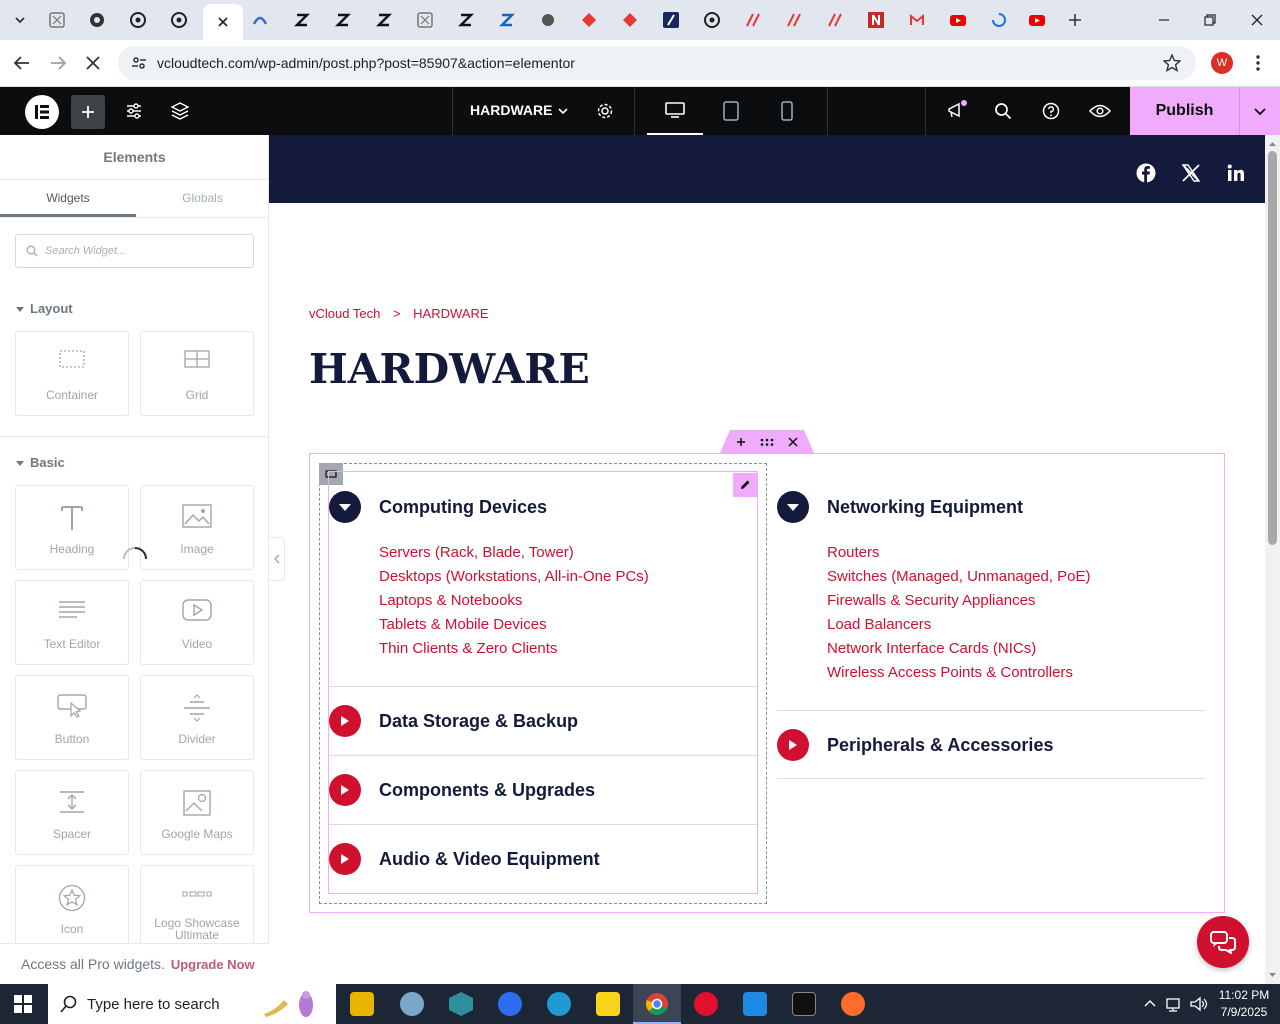  I want to click on site-settings-icon, so click(134, 111).